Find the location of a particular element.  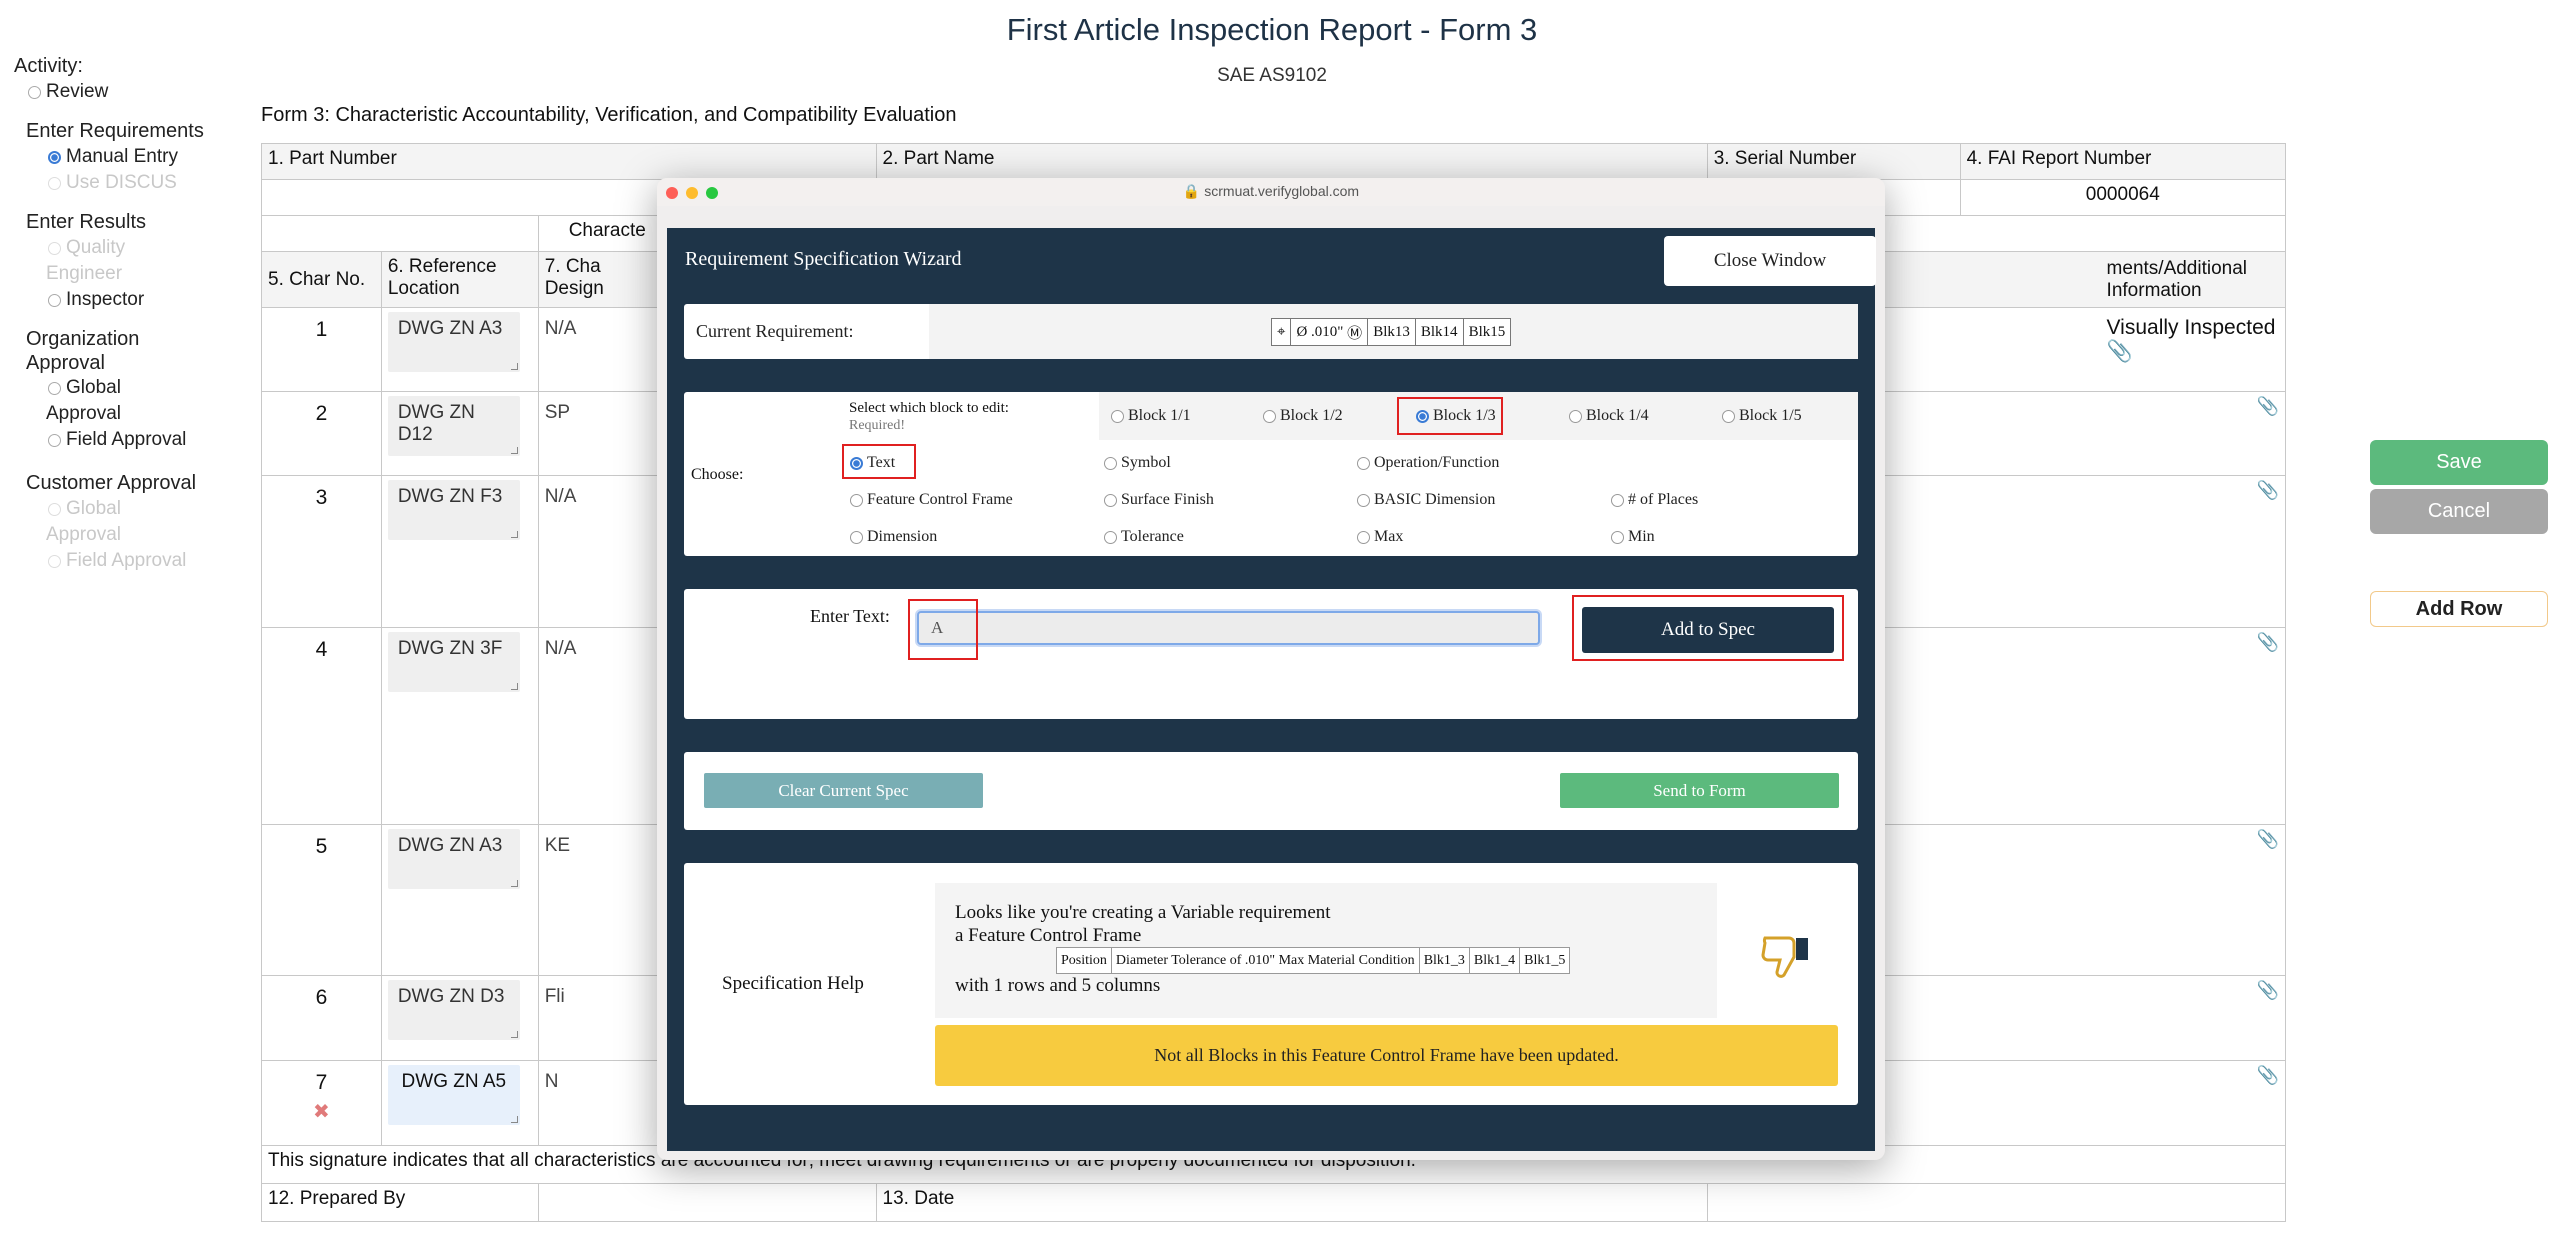

radio-inspector: Inspector is located at coordinates (131, 300).